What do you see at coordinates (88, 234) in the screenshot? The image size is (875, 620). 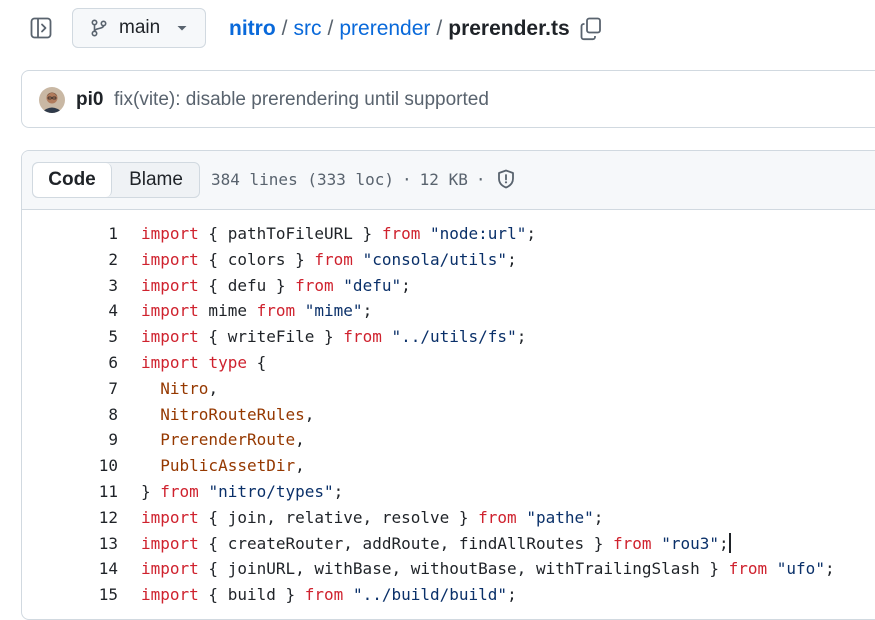 I see `line-number: 1` at bounding box center [88, 234].